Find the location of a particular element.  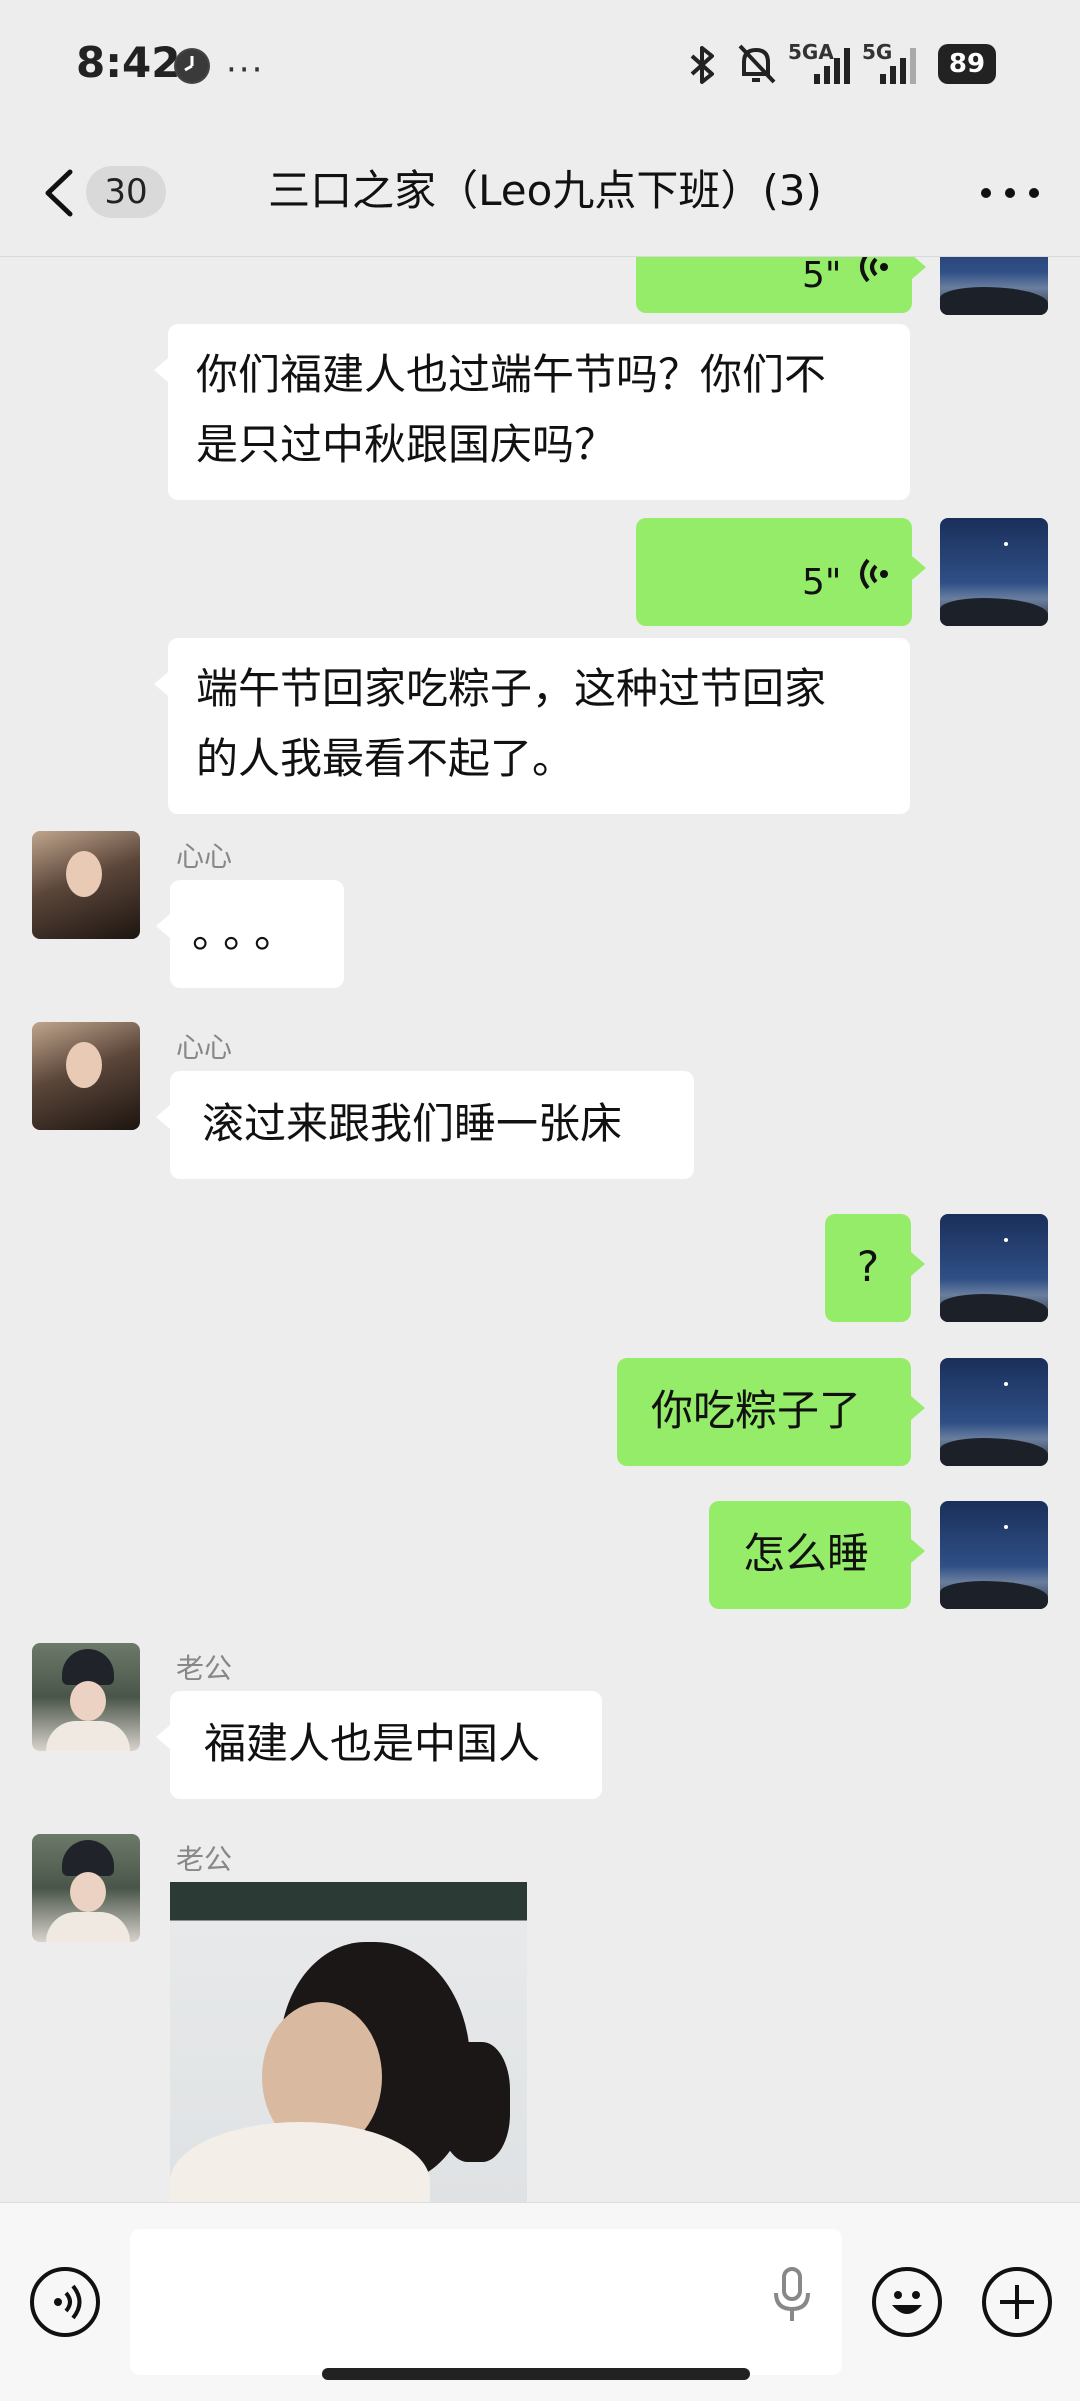

mute-icon is located at coordinates (757, 64).